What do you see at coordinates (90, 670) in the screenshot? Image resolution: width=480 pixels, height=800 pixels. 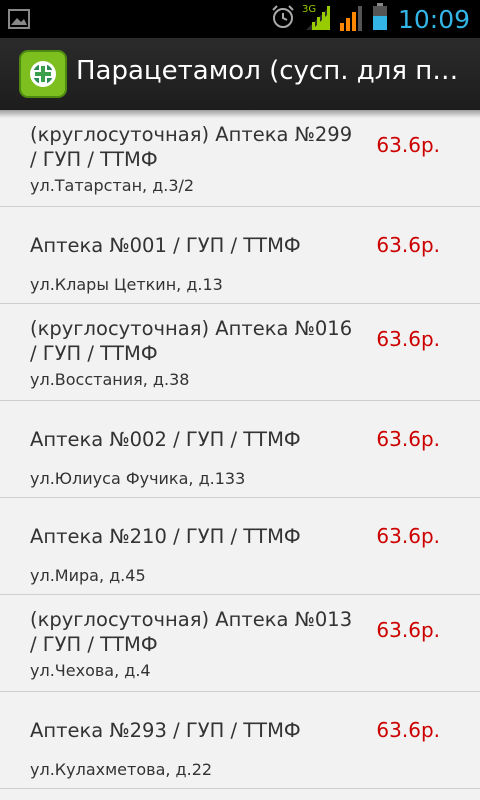 I see `pharmacy-address: ул.Чехова, д.4` at bounding box center [90, 670].